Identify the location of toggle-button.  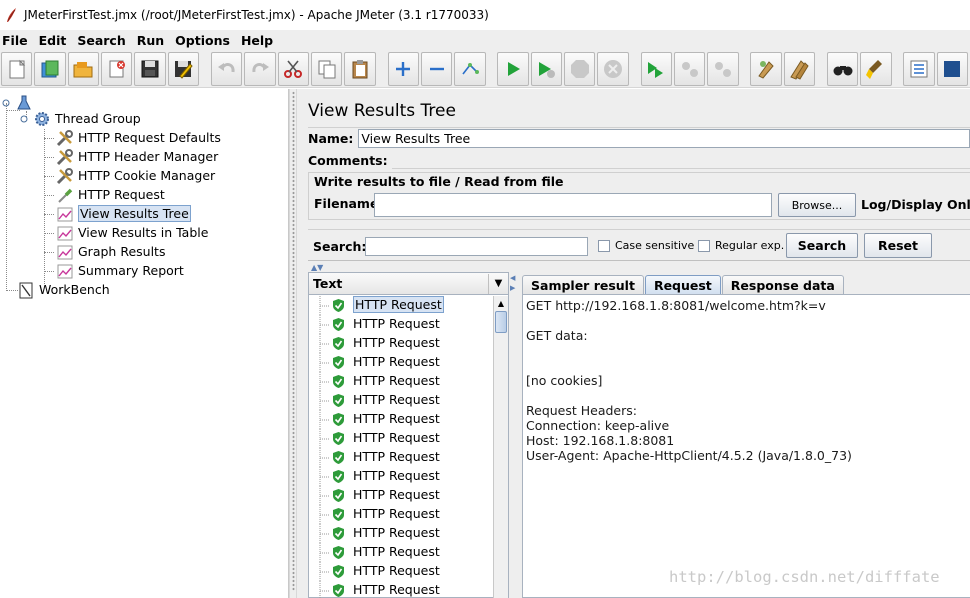
(470, 68).